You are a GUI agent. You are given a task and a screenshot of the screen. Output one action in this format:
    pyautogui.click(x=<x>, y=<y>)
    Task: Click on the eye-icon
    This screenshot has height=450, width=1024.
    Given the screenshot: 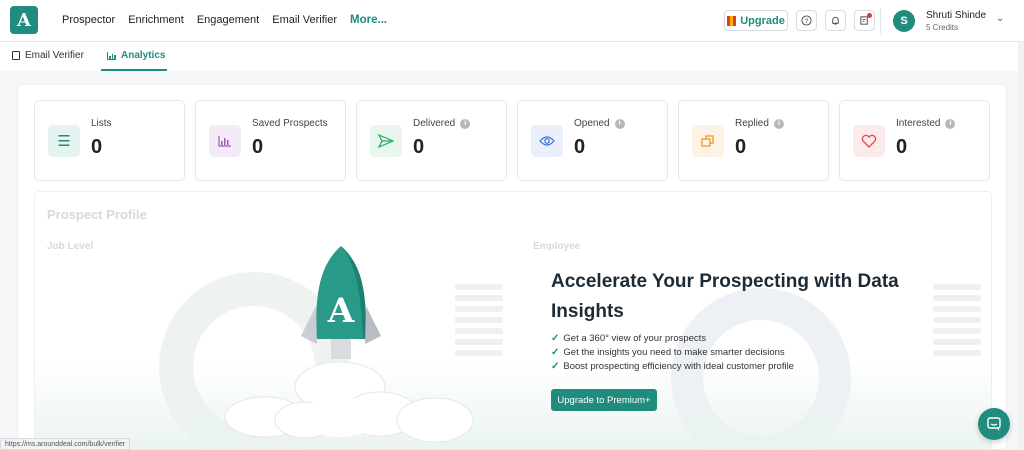 What is the action you would take?
    pyautogui.click(x=547, y=141)
    